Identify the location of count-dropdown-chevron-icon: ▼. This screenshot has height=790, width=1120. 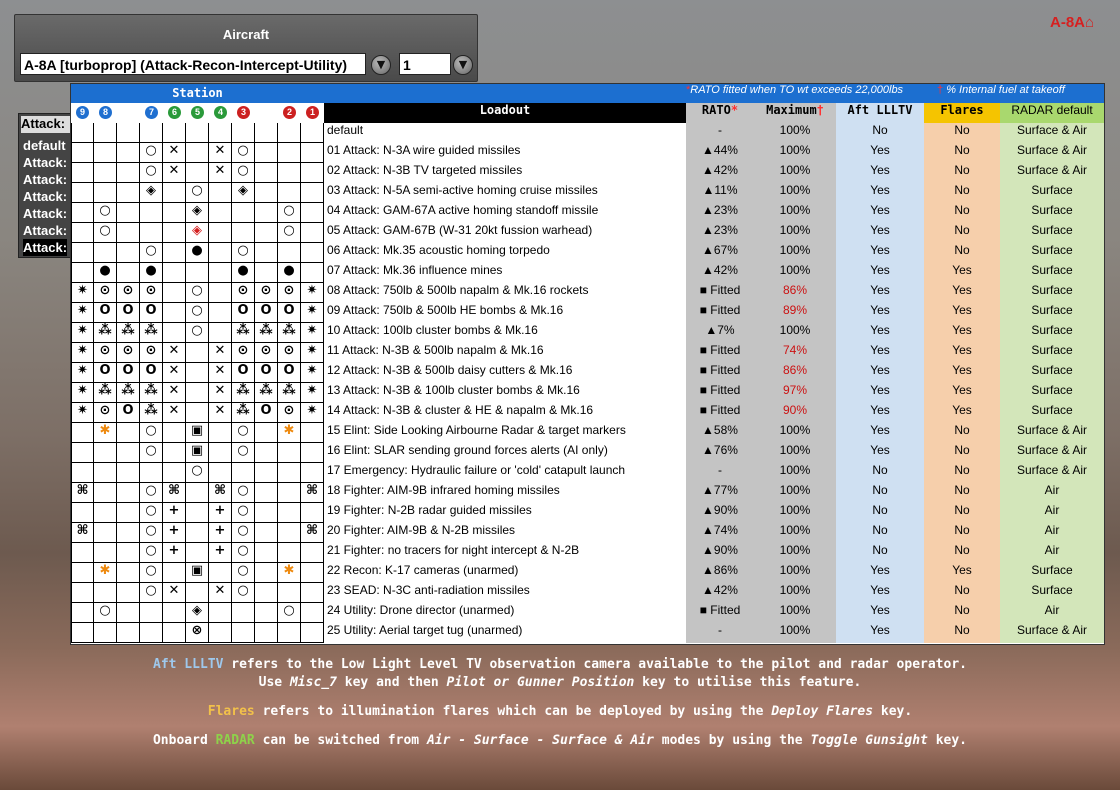
(463, 65).